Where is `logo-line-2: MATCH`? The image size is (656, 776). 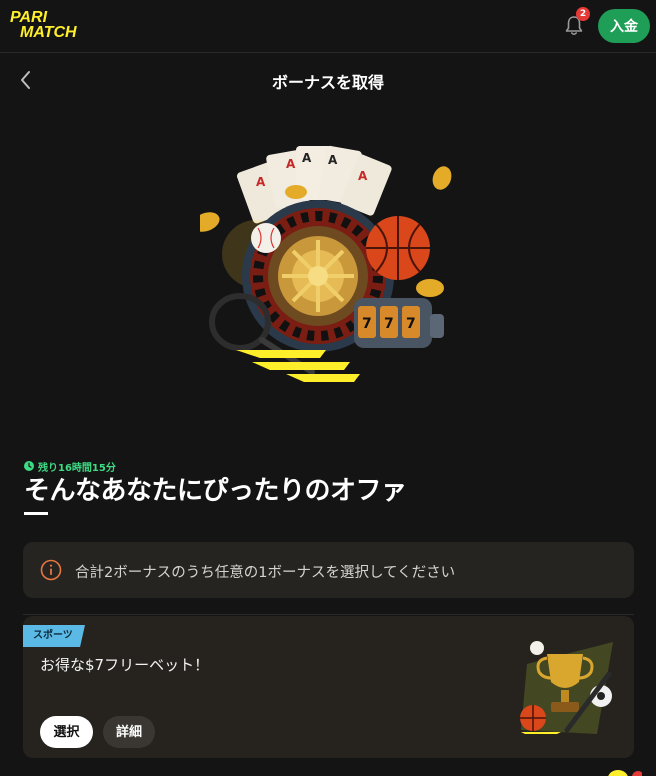
logo-line-2: MATCH is located at coordinates (48, 32).